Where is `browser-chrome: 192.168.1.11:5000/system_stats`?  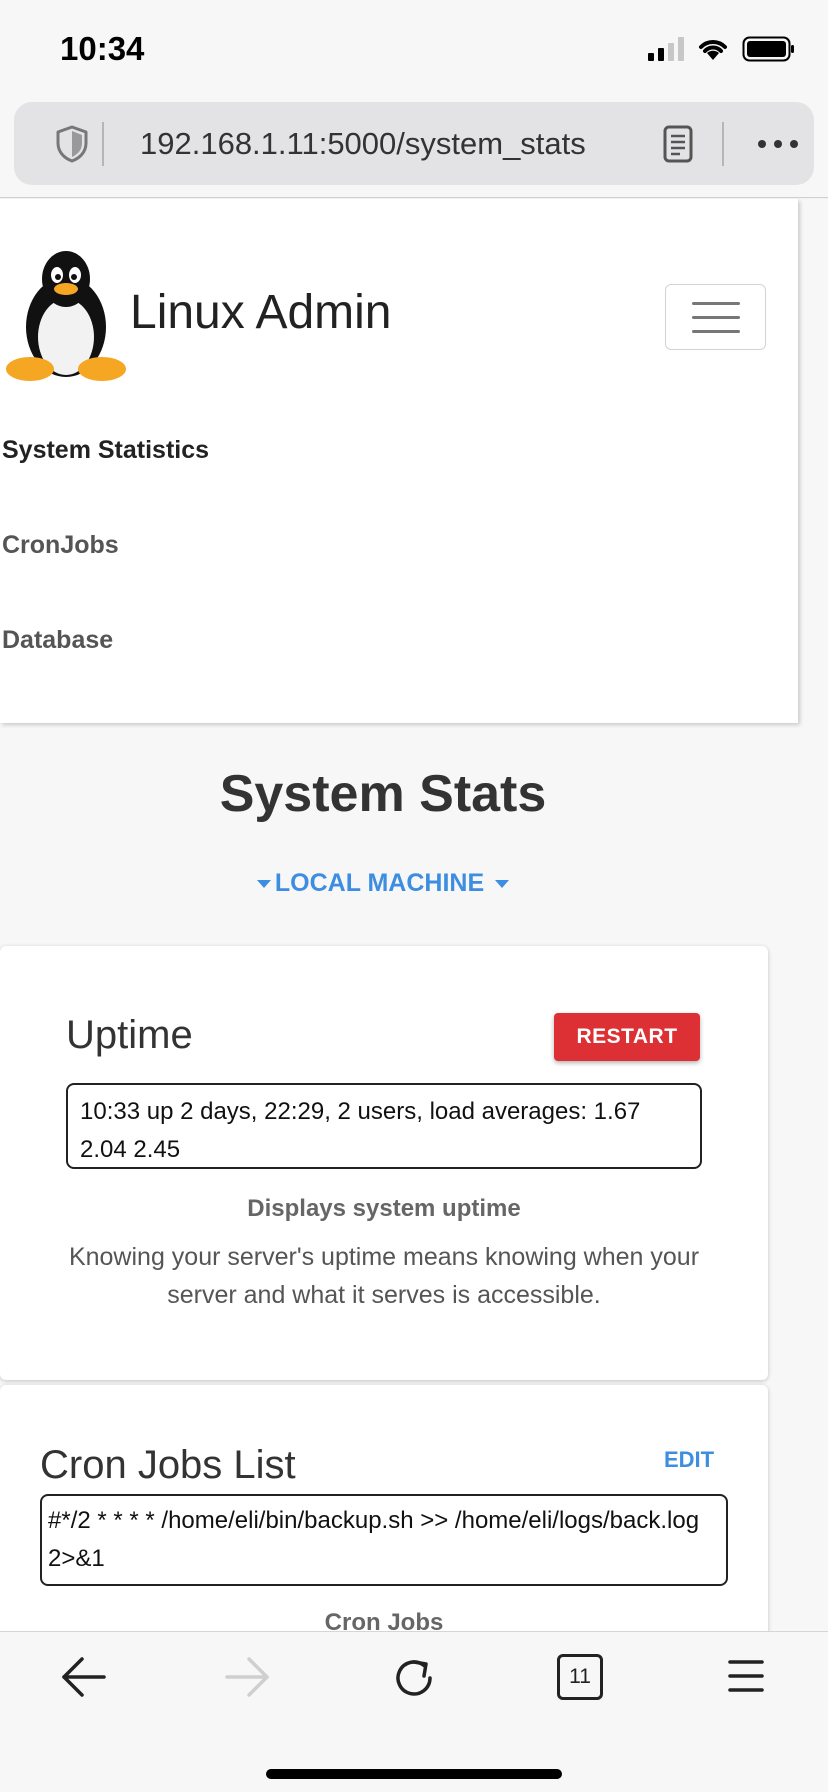
browser-chrome: 192.168.1.11:5000/system_stats is located at coordinates (414, 149).